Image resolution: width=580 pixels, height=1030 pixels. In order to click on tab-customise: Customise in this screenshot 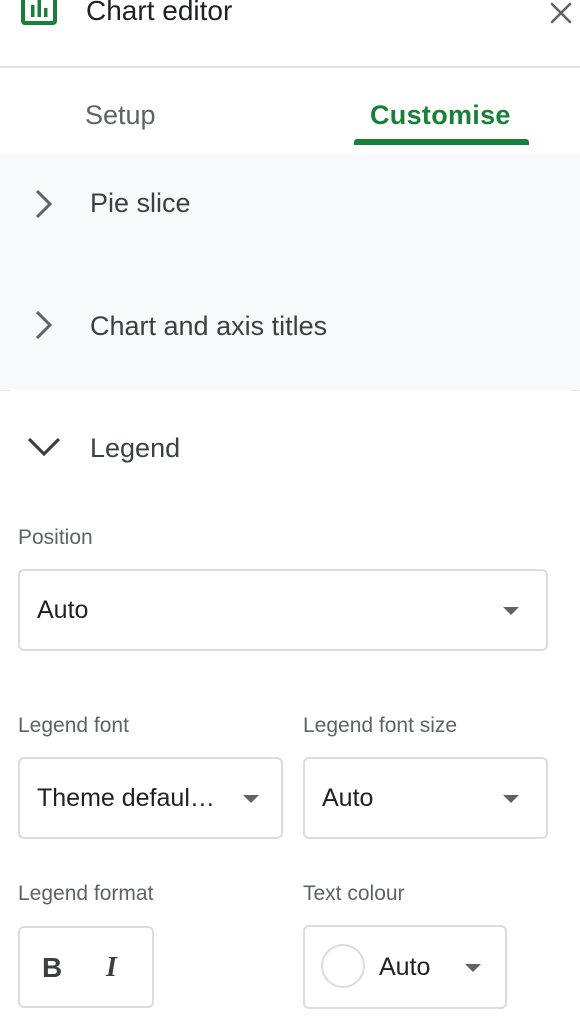, I will do `click(440, 115)`.